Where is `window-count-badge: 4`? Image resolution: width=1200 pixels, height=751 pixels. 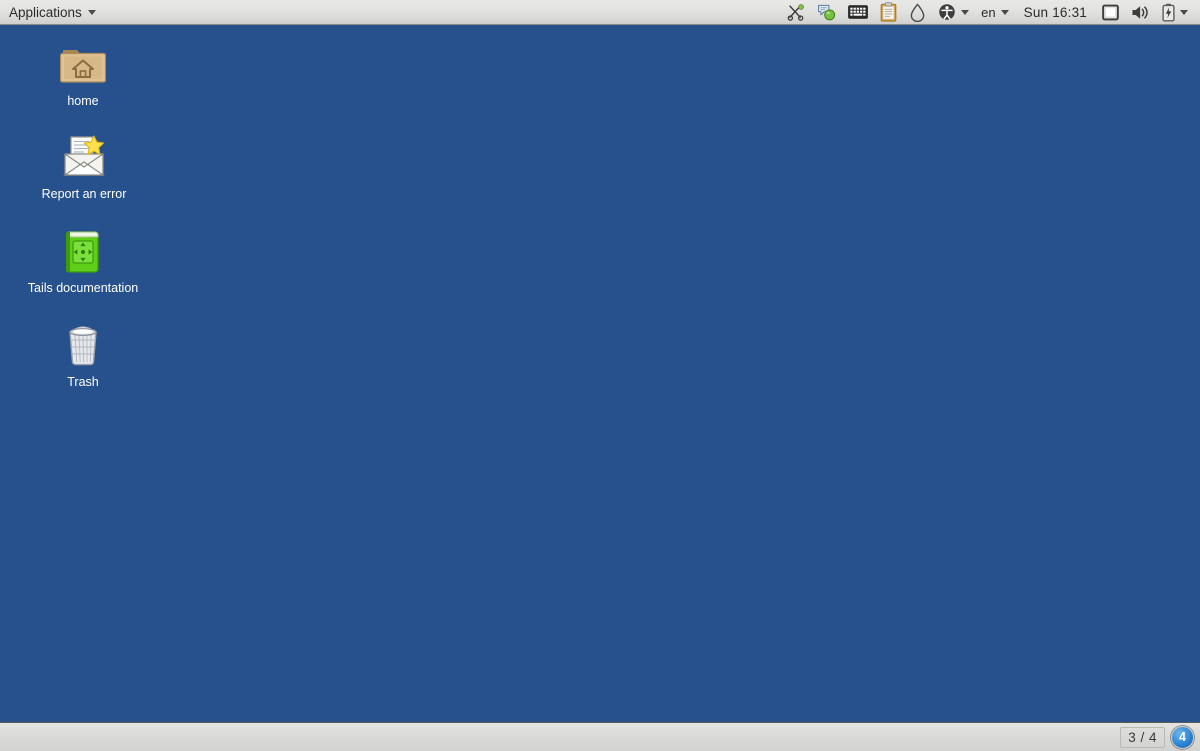 window-count-badge: 4 is located at coordinates (1182, 737).